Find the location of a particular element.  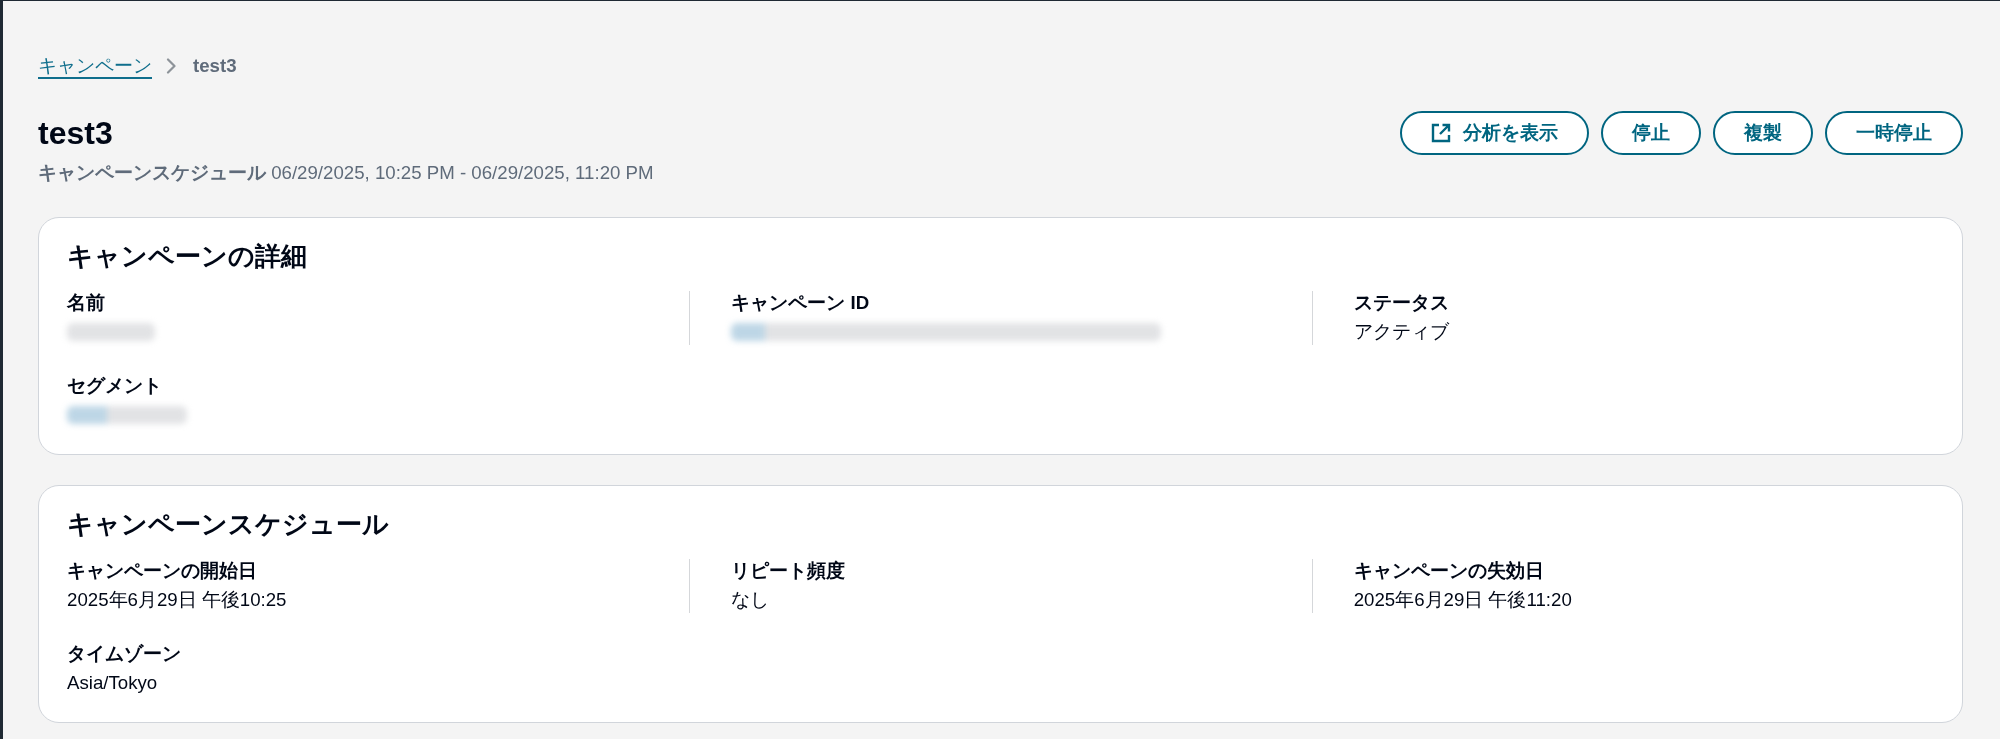

field-value: なし is located at coordinates (750, 600).